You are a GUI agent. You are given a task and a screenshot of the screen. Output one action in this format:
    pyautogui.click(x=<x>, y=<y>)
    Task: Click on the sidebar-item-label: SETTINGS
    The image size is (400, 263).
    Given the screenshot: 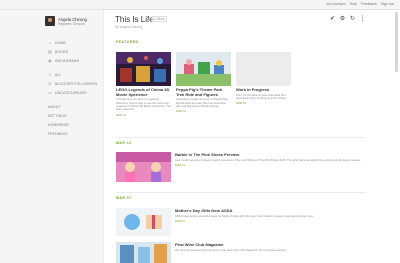 What is the action you would take?
    pyautogui.click(x=57, y=116)
    